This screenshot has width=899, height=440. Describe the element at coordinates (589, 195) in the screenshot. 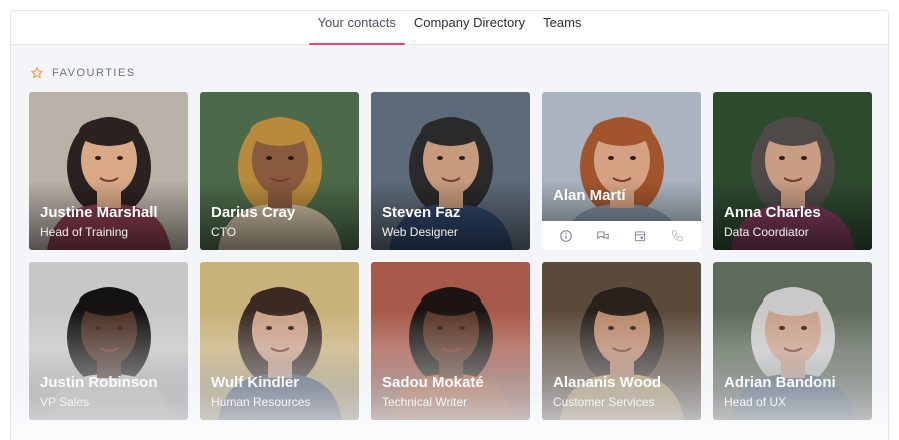

I see `contact-name: Alan Martí` at that location.